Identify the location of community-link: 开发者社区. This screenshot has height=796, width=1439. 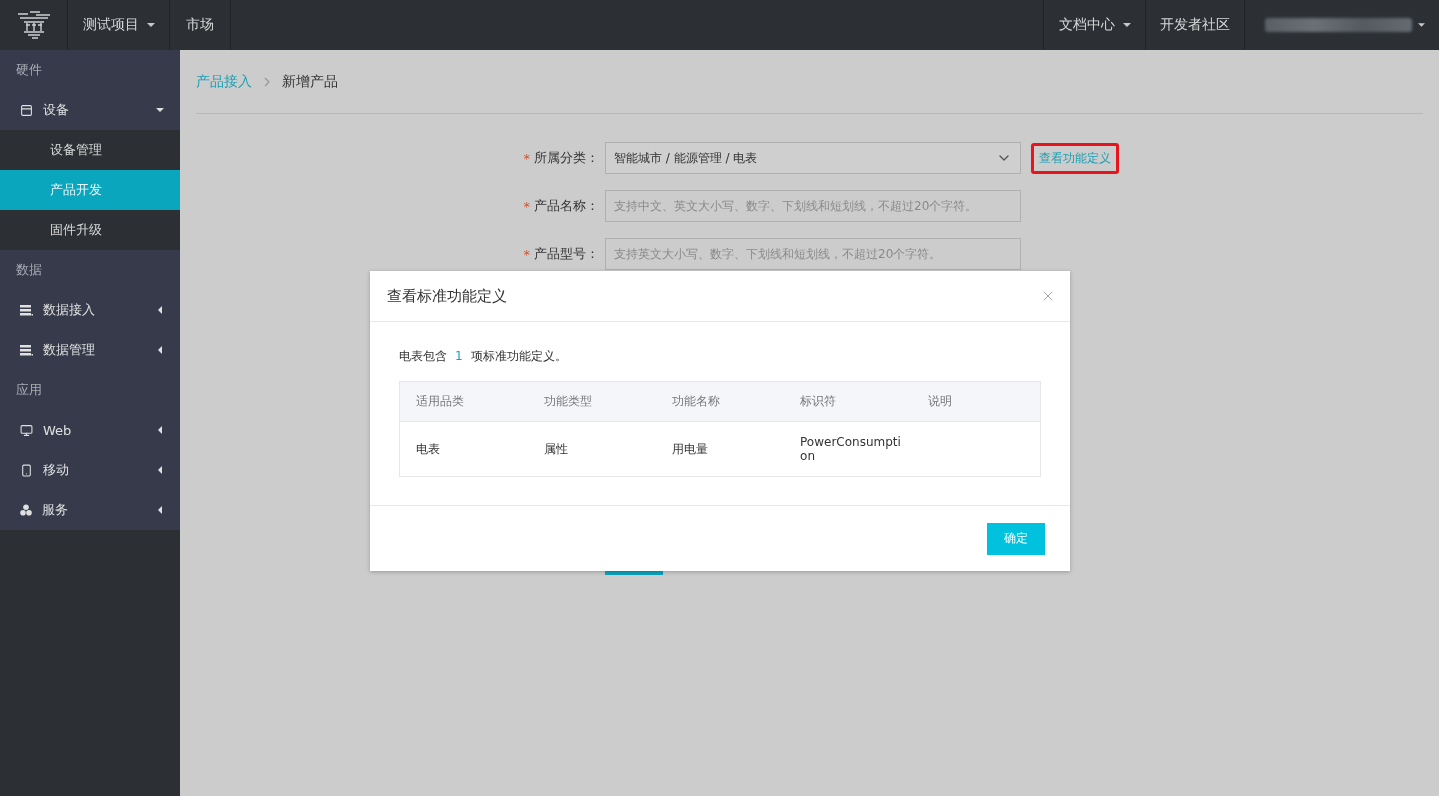
(1195, 25).